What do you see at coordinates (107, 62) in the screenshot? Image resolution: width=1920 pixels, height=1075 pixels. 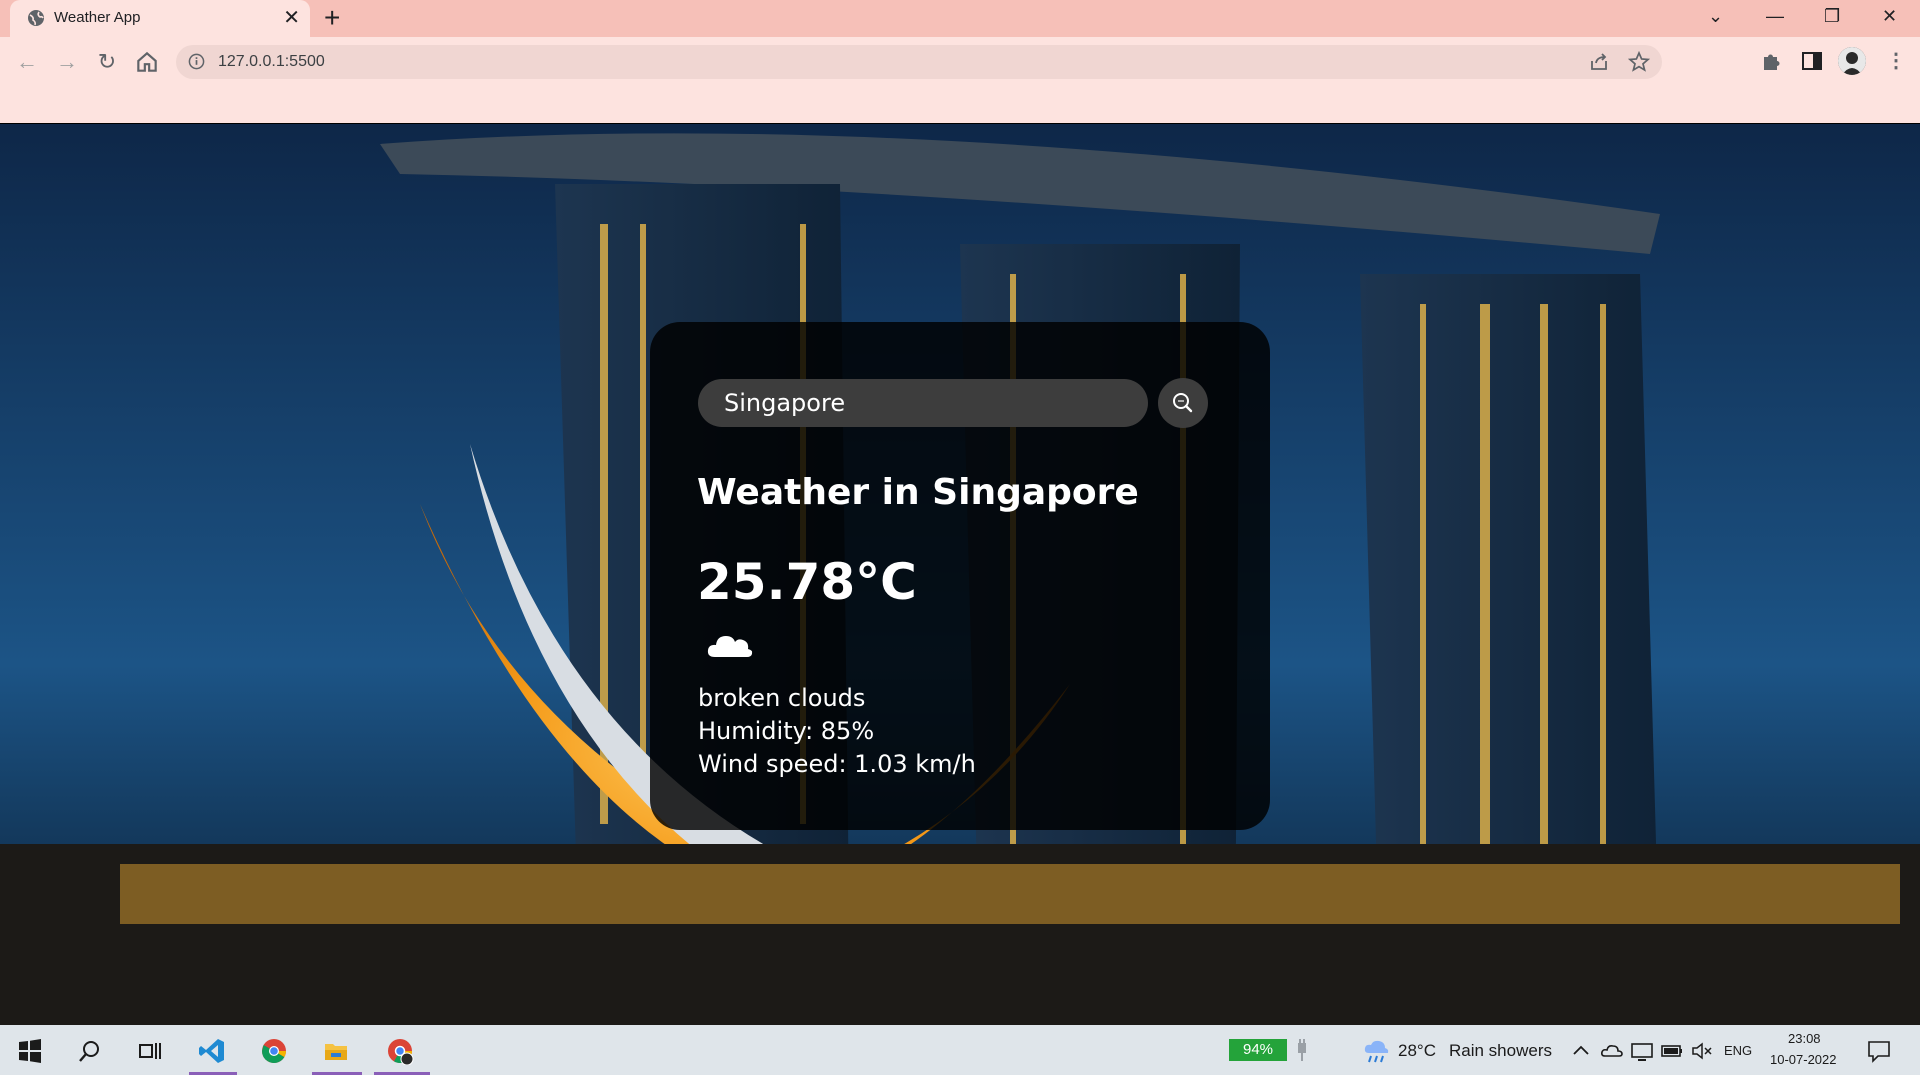 I see `reload-button: ↻` at bounding box center [107, 62].